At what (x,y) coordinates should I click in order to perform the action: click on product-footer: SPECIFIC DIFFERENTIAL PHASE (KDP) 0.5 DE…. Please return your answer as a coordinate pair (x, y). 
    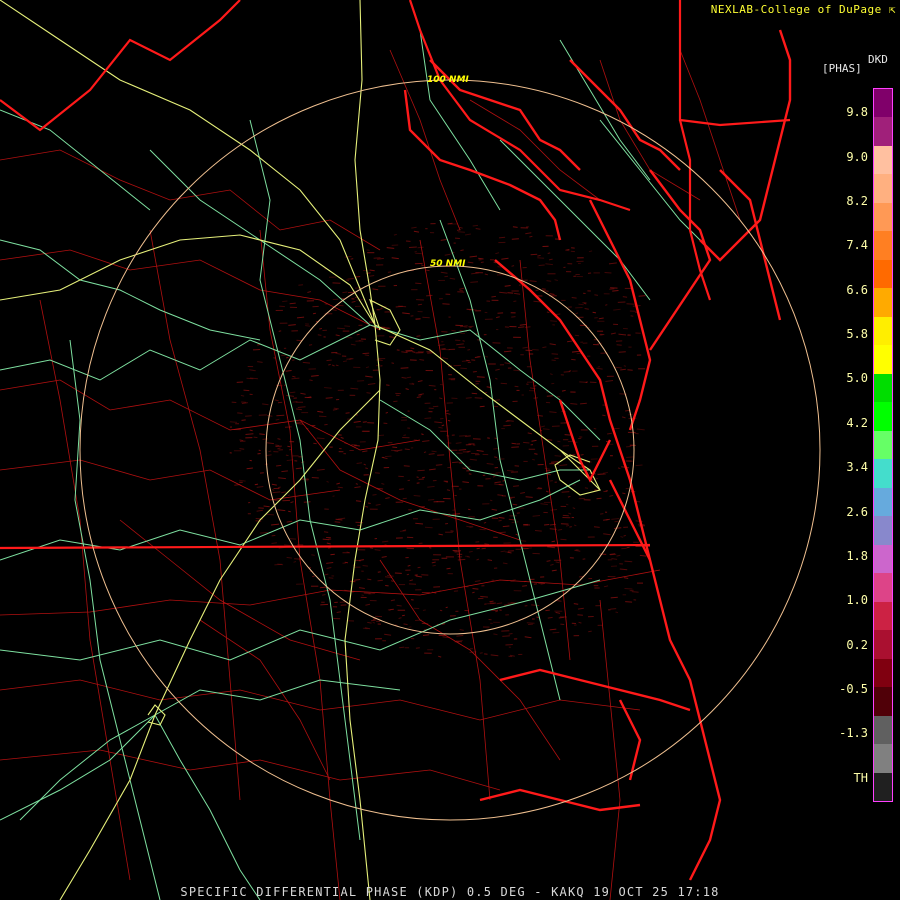
    Looking at the image, I should click on (450, 892).